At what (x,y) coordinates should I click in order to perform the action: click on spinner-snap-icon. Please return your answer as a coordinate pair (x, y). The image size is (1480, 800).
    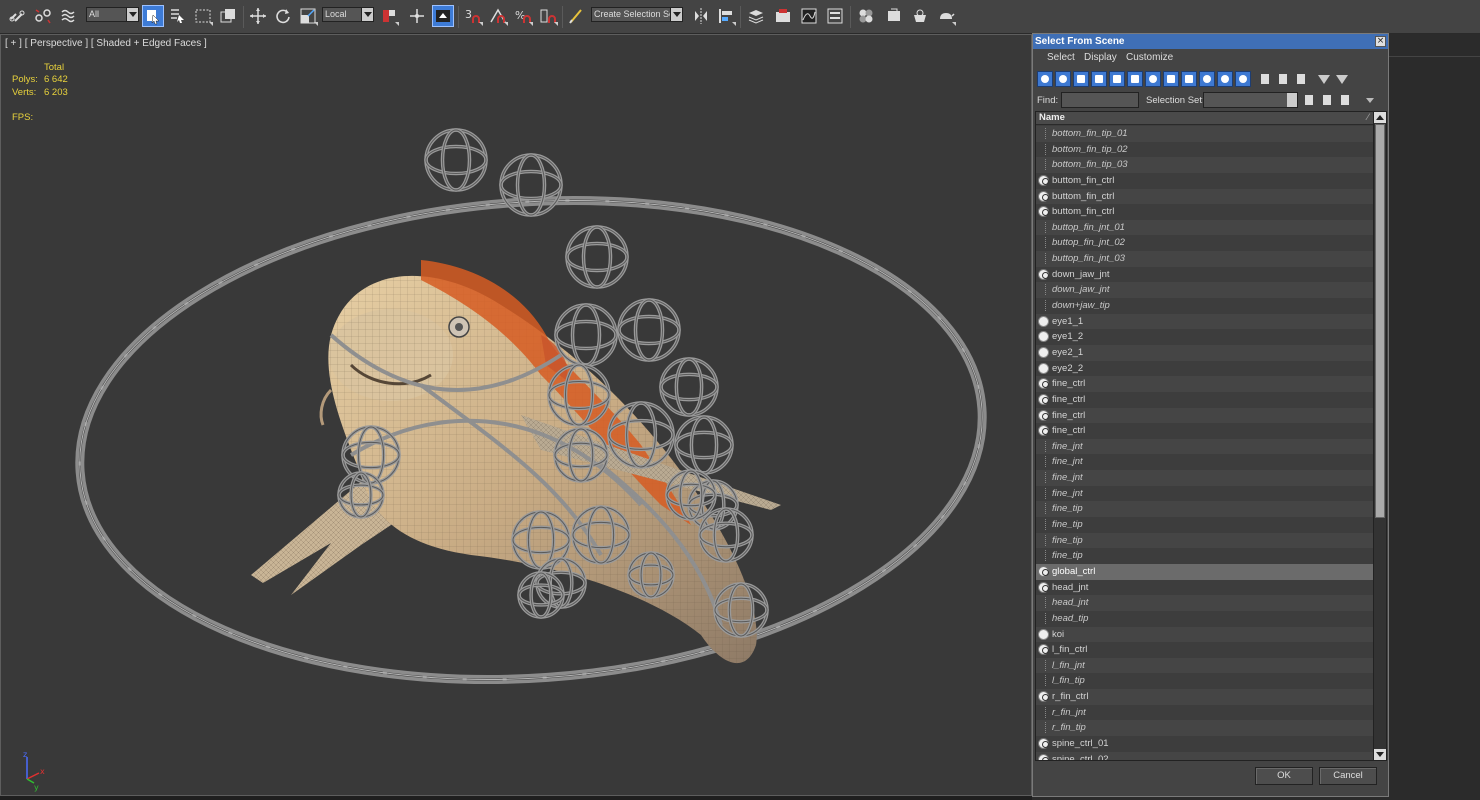
    Looking at the image, I should click on (548, 16).